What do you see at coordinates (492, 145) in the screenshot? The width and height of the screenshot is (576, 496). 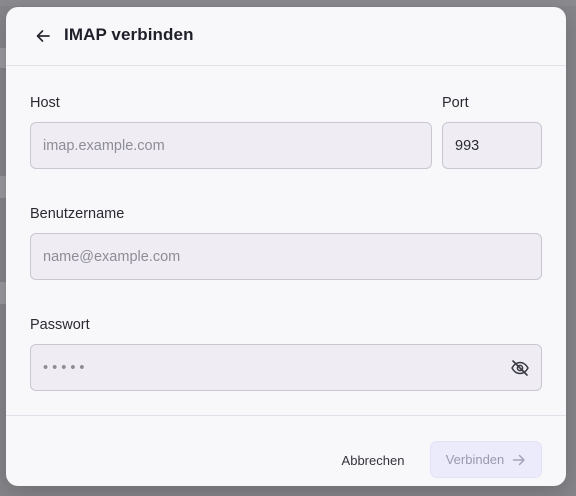 I see `port-input` at bounding box center [492, 145].